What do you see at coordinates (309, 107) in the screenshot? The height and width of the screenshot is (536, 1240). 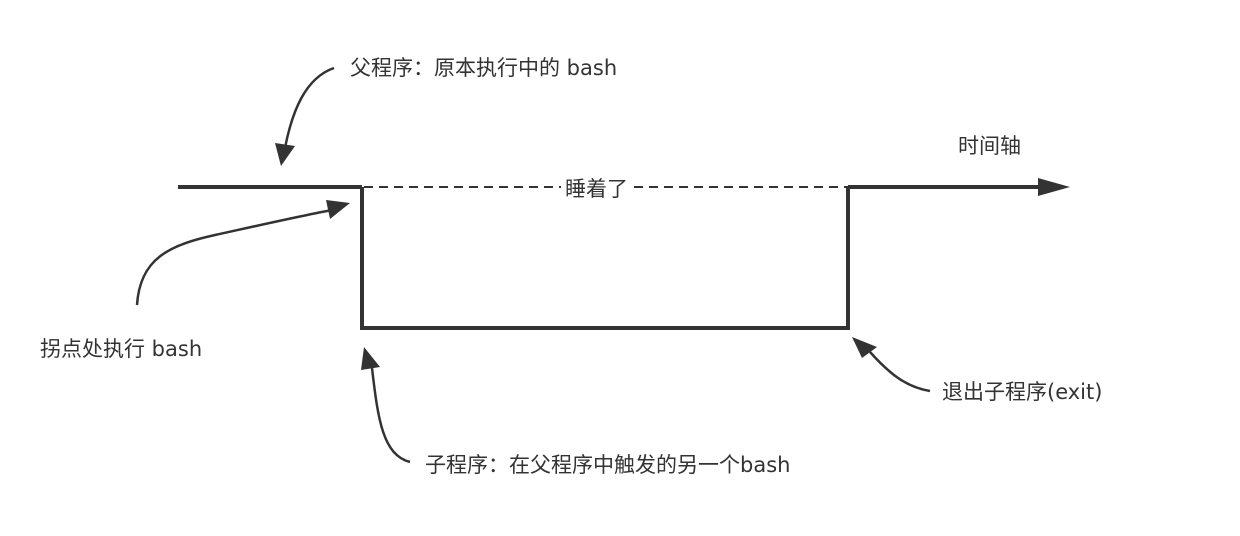 I see `parent-callout-arrow` at bounding box center [309, 107].